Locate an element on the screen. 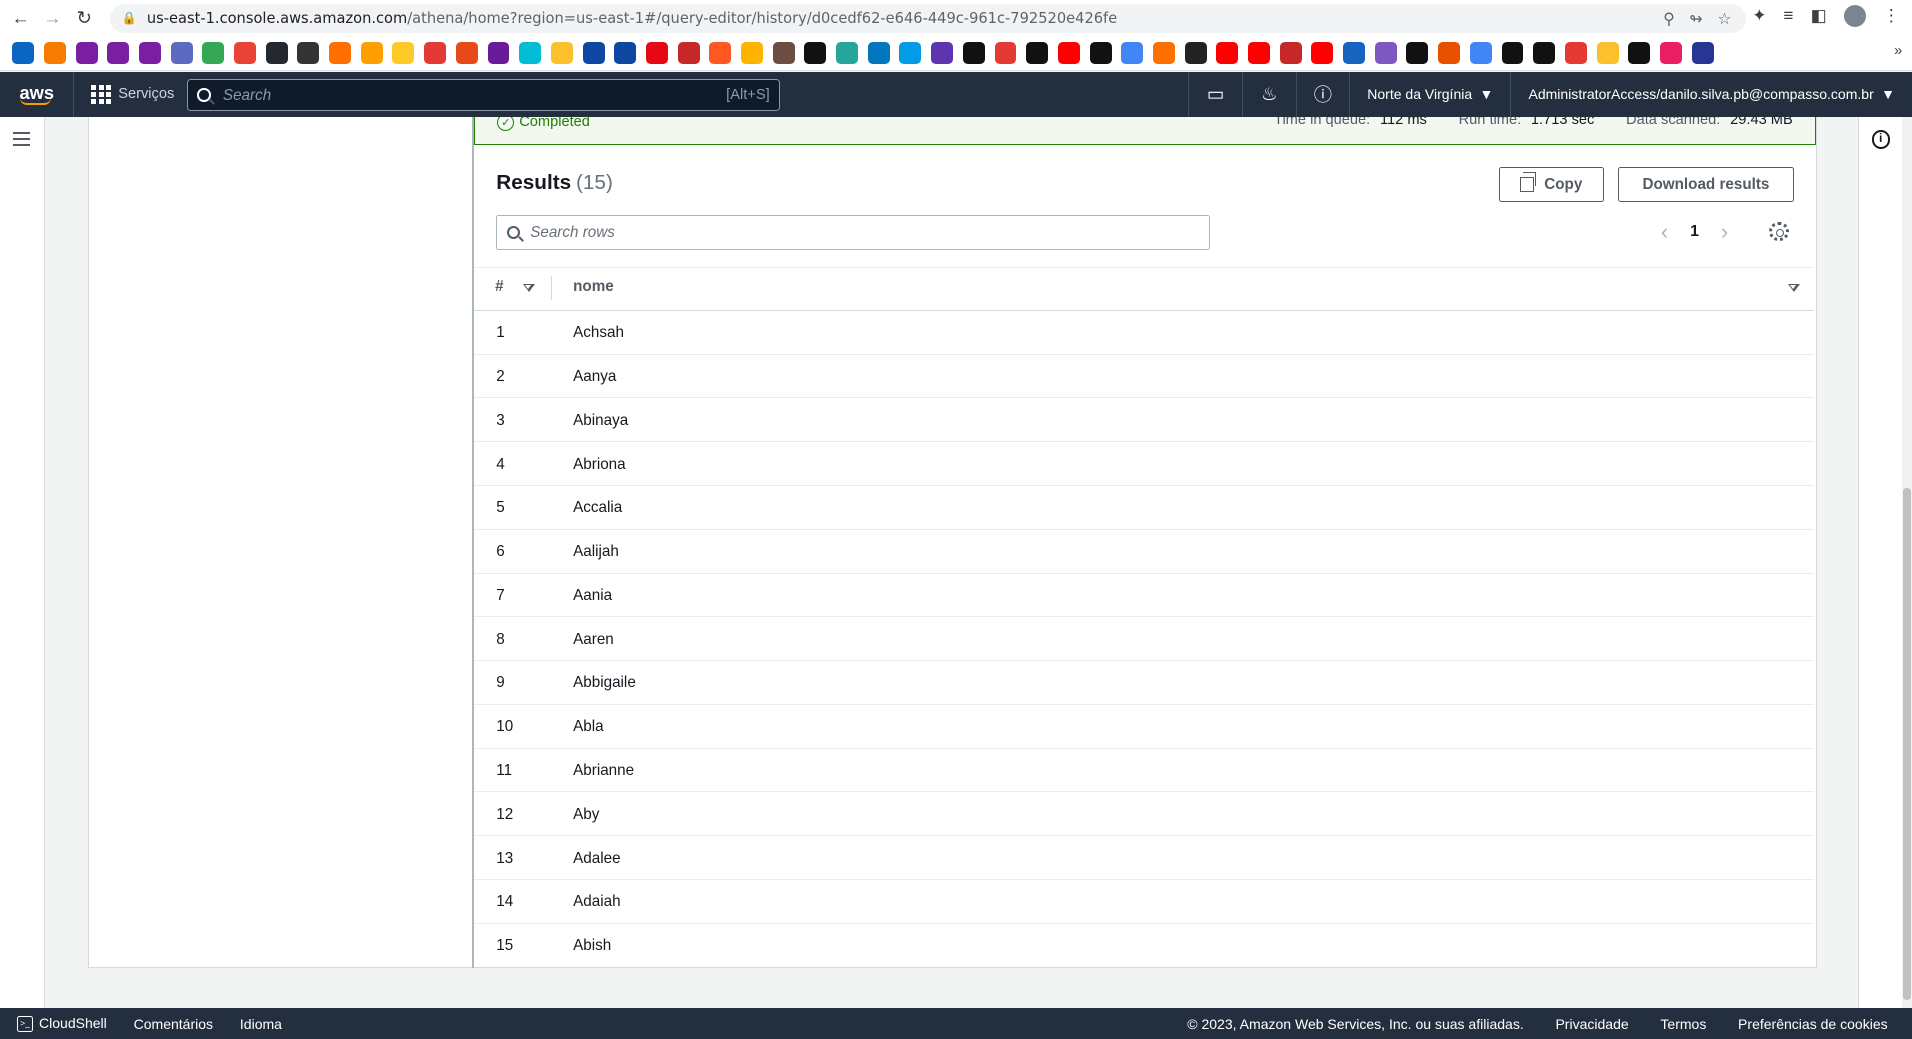 This screenshot has width=1912, height=1039. copy-button: Copy is located at coordinates (1551, 185).